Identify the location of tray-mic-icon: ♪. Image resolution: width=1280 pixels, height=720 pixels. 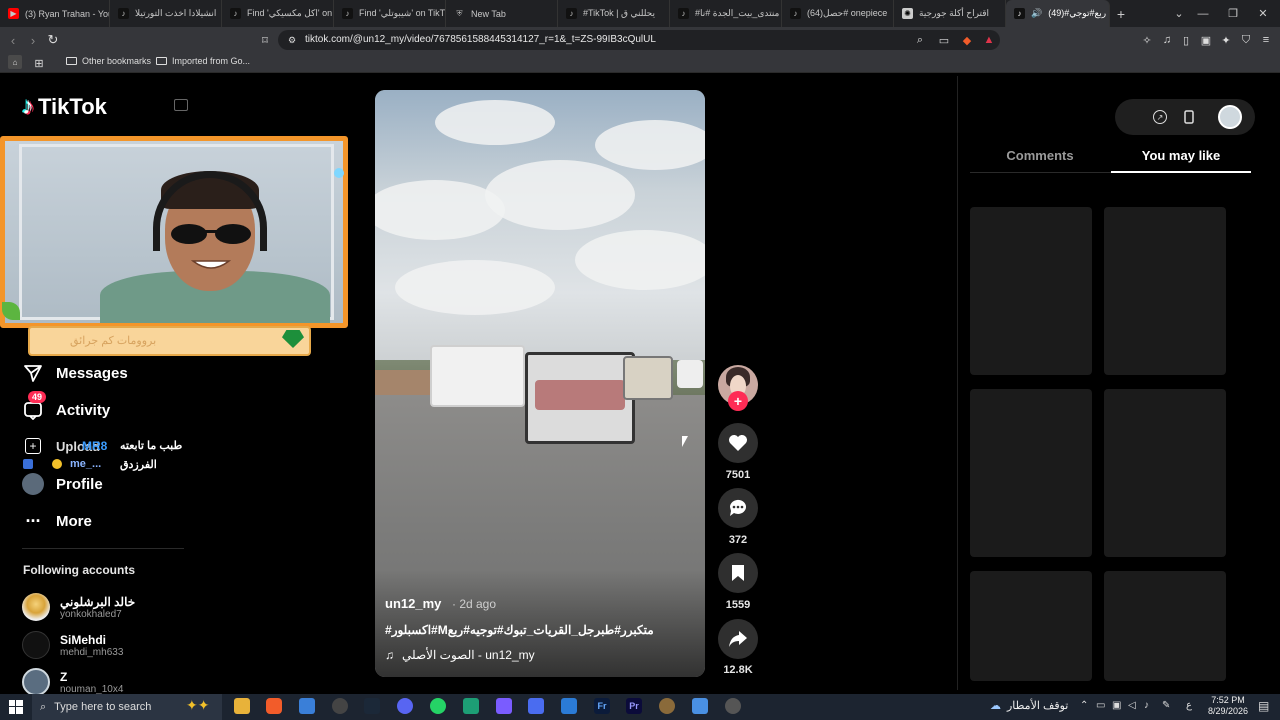
(1146, 705).